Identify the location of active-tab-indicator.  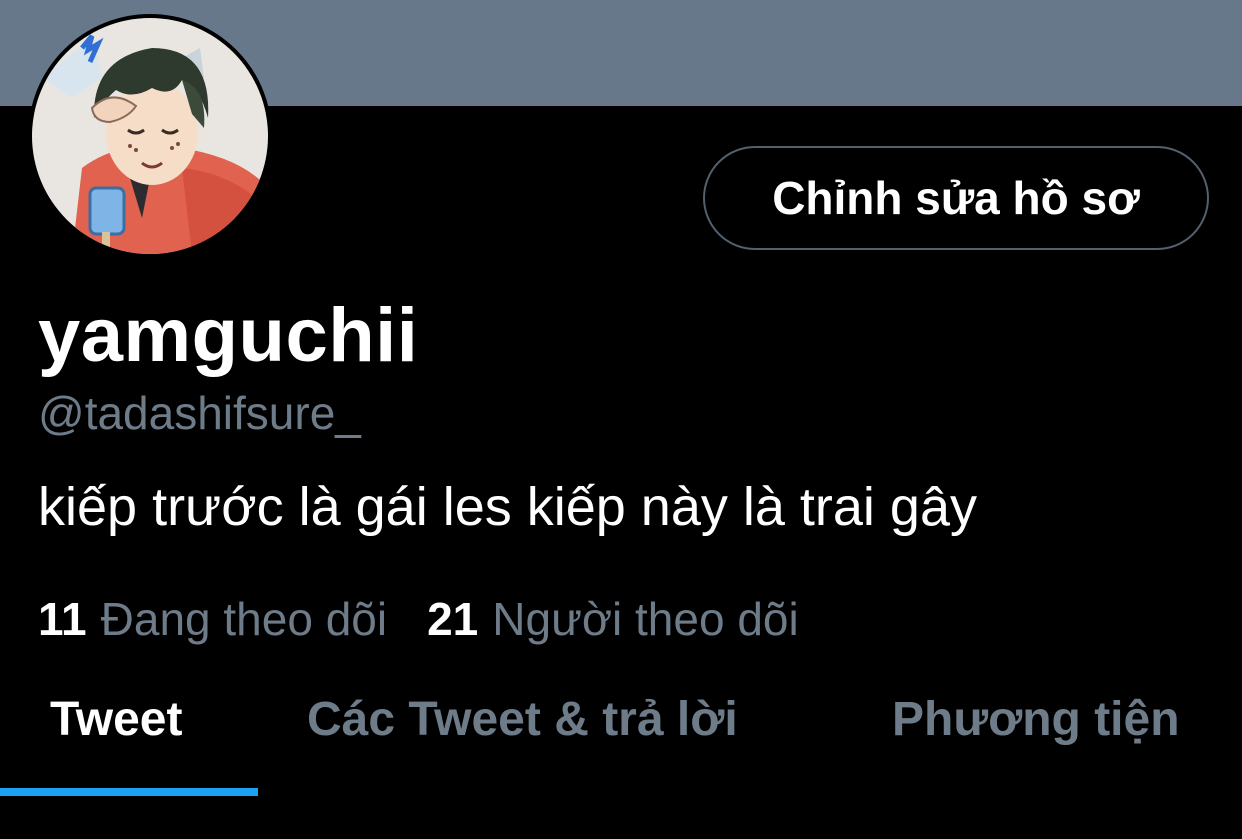
(129, 792).